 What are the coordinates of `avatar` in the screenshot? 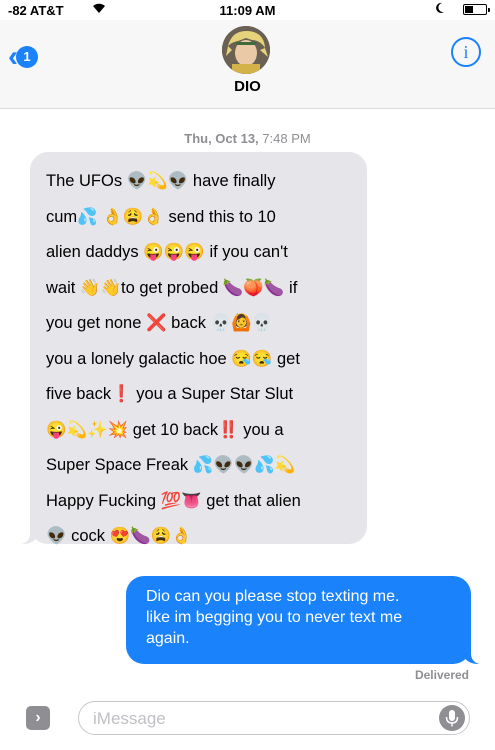 It's located at (246, 50).